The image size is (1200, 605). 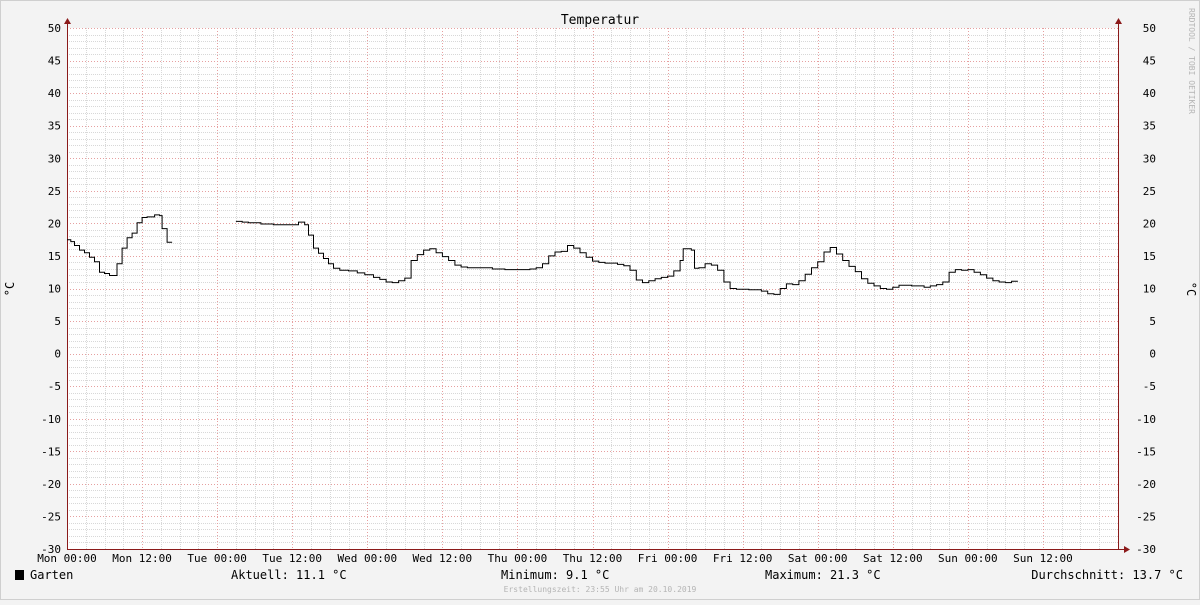 What do you see at coordinates (818, 558) in the screenshot?
I see `x-tick-label: Sat 00:00` at bounding box center [818, 558].